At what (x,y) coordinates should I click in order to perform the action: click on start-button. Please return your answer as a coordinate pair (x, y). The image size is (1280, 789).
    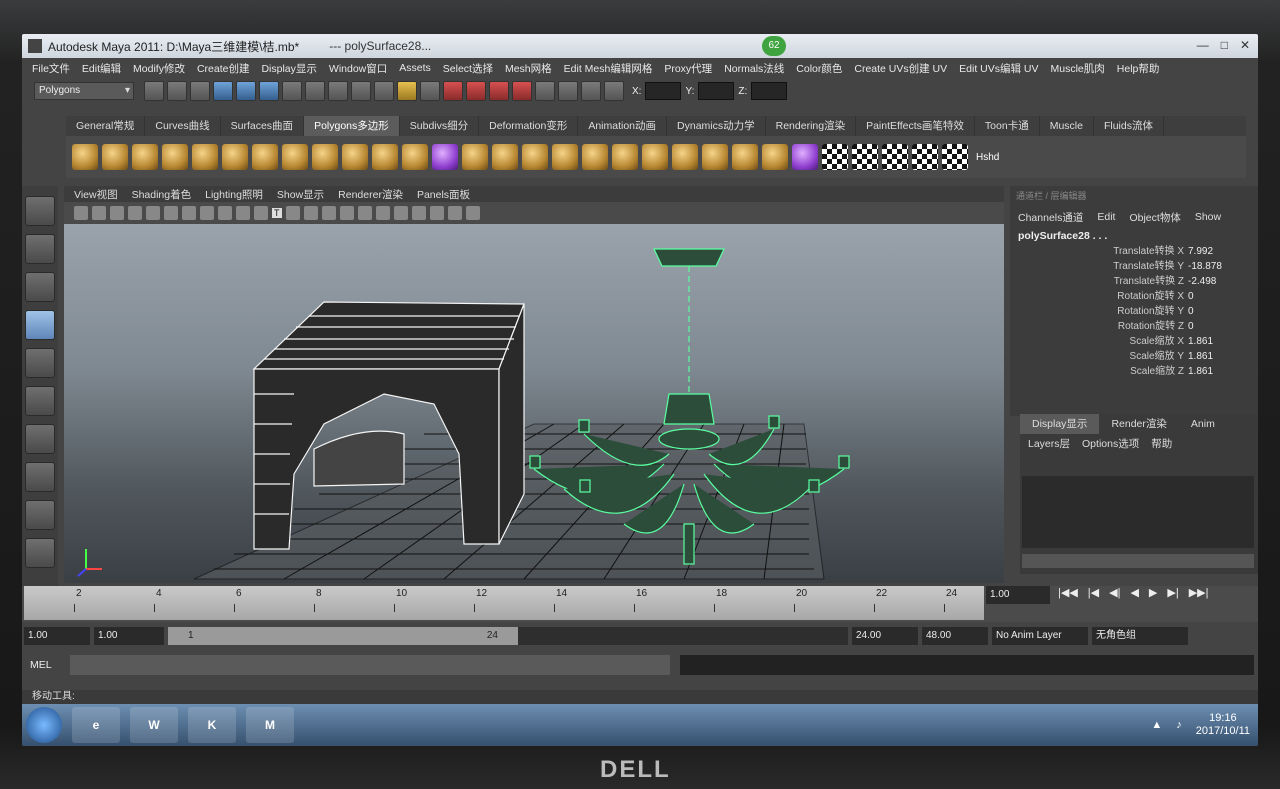
    Looking at the image, I should click on (44, 725).